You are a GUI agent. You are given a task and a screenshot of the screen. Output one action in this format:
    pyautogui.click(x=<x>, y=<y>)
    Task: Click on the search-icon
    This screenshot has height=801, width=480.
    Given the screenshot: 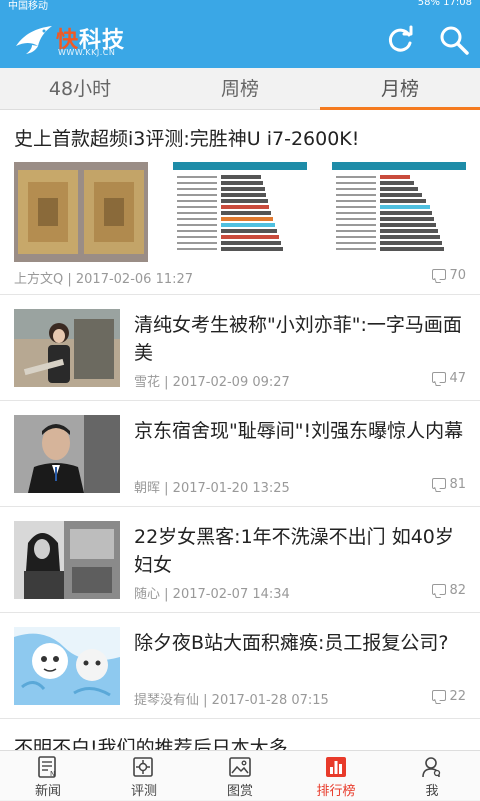 What is the action you would take?
    pyautogui.click(x=454, y=40)
    